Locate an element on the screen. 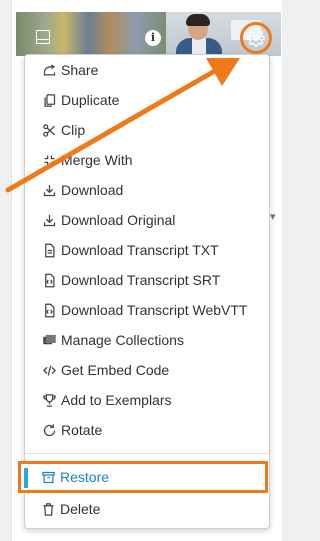 The image size is (320, 541). menu-item-share: Share is located at coordinates (147, 70).